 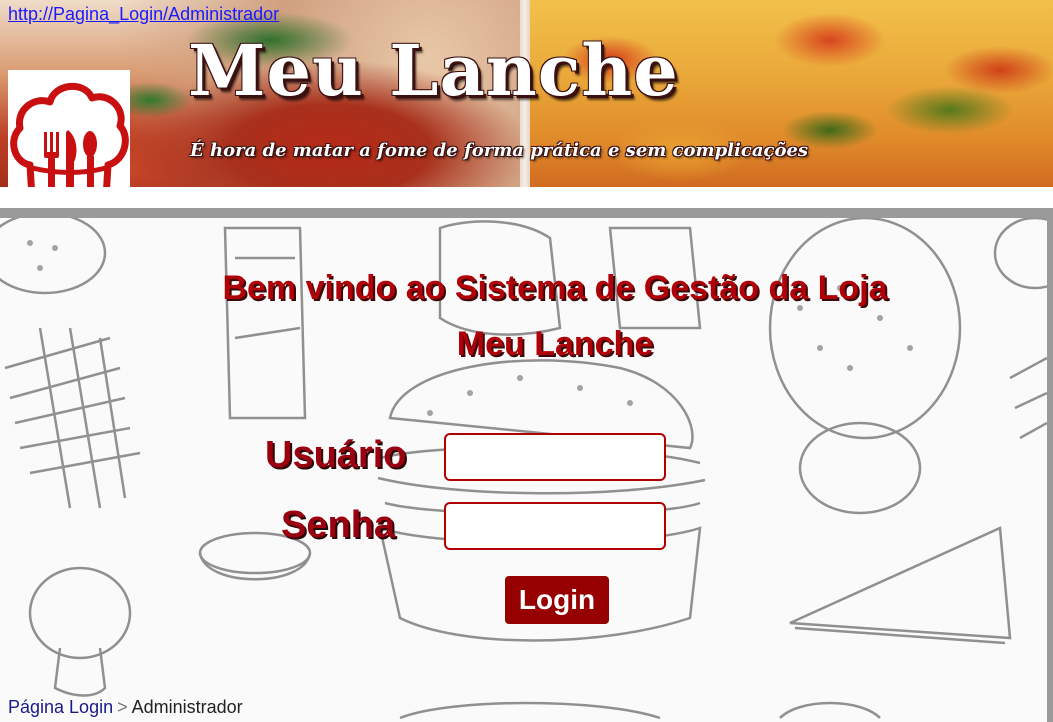 I want to click on welcome-title-line2: Meu Lanche, so click(x=555, y=344).